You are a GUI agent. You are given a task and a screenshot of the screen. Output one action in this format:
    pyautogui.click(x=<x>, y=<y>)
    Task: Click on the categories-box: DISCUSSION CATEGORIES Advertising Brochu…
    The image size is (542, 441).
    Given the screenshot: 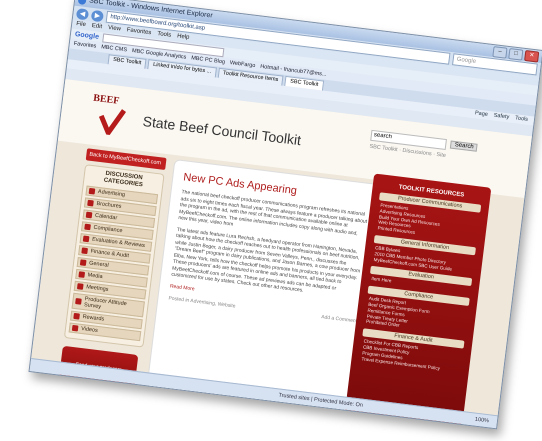 What is the action you would take?
    pyautogui.click(x=114, y=256)
    